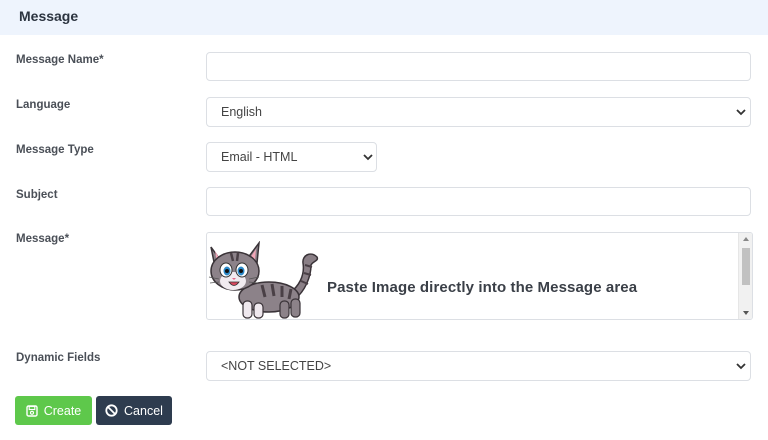  I want to click on language-select-value: English, so click(241, 112).